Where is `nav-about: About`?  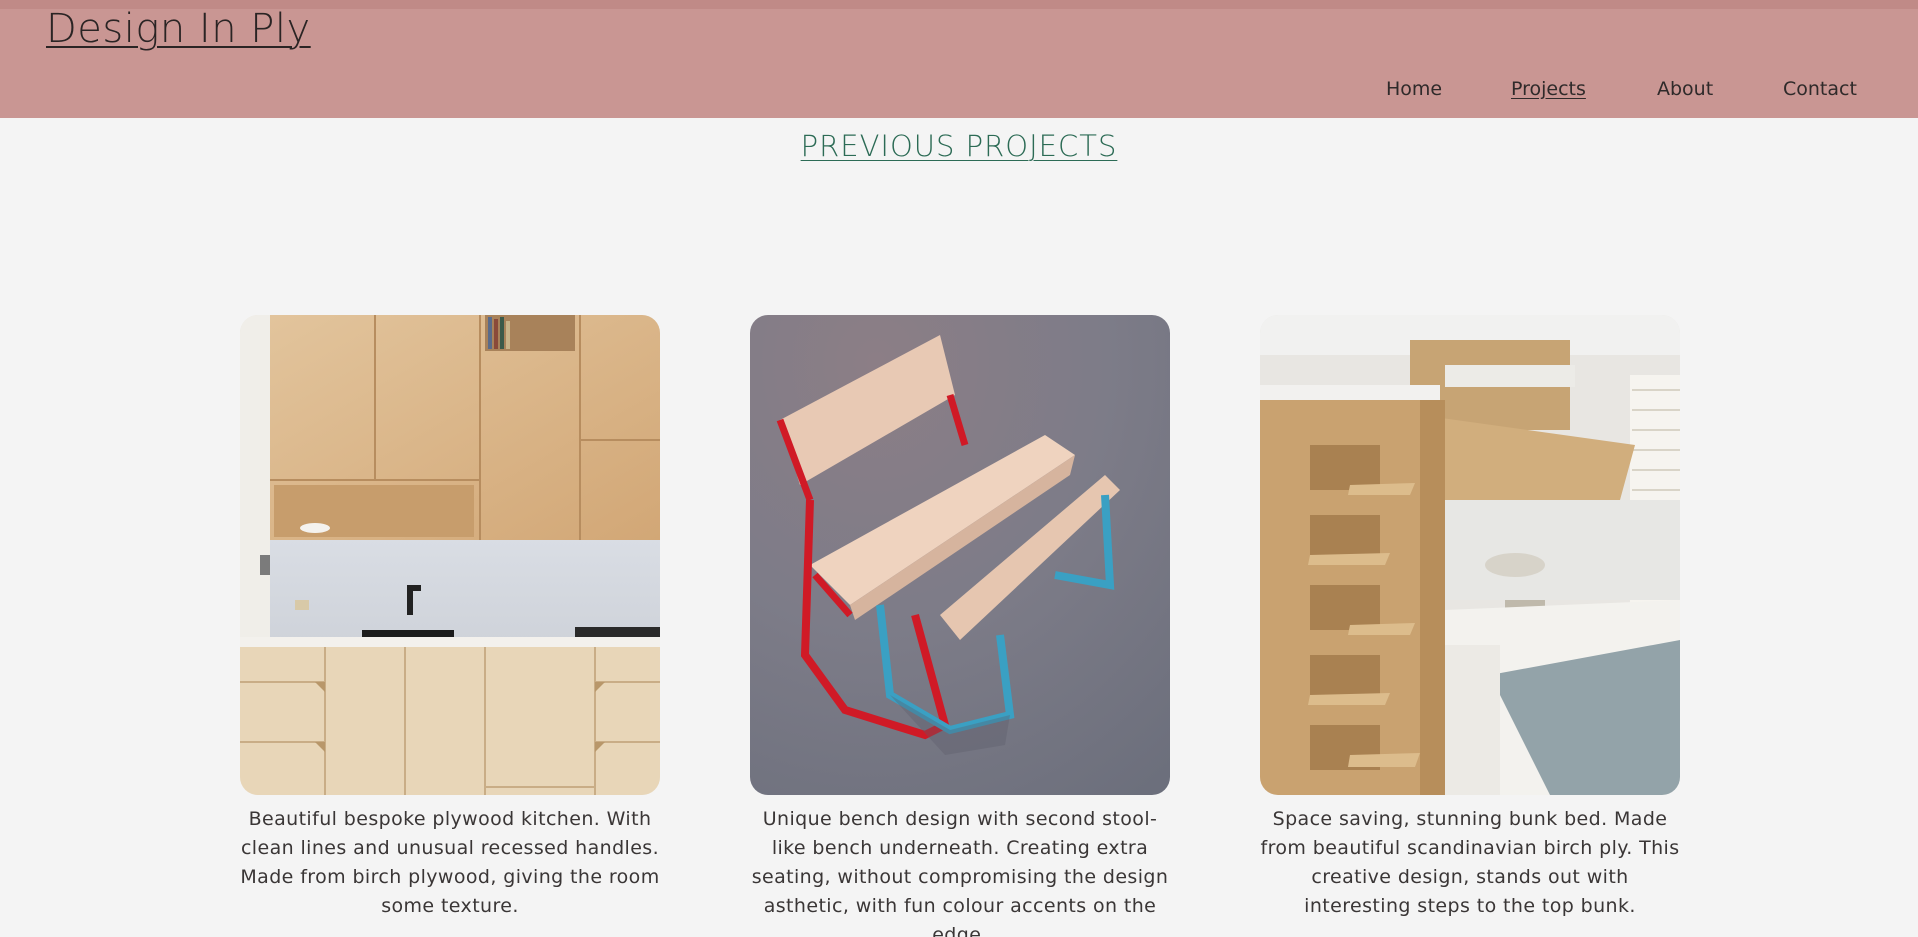 nav-about: About is located at coordinates (1685, 89).